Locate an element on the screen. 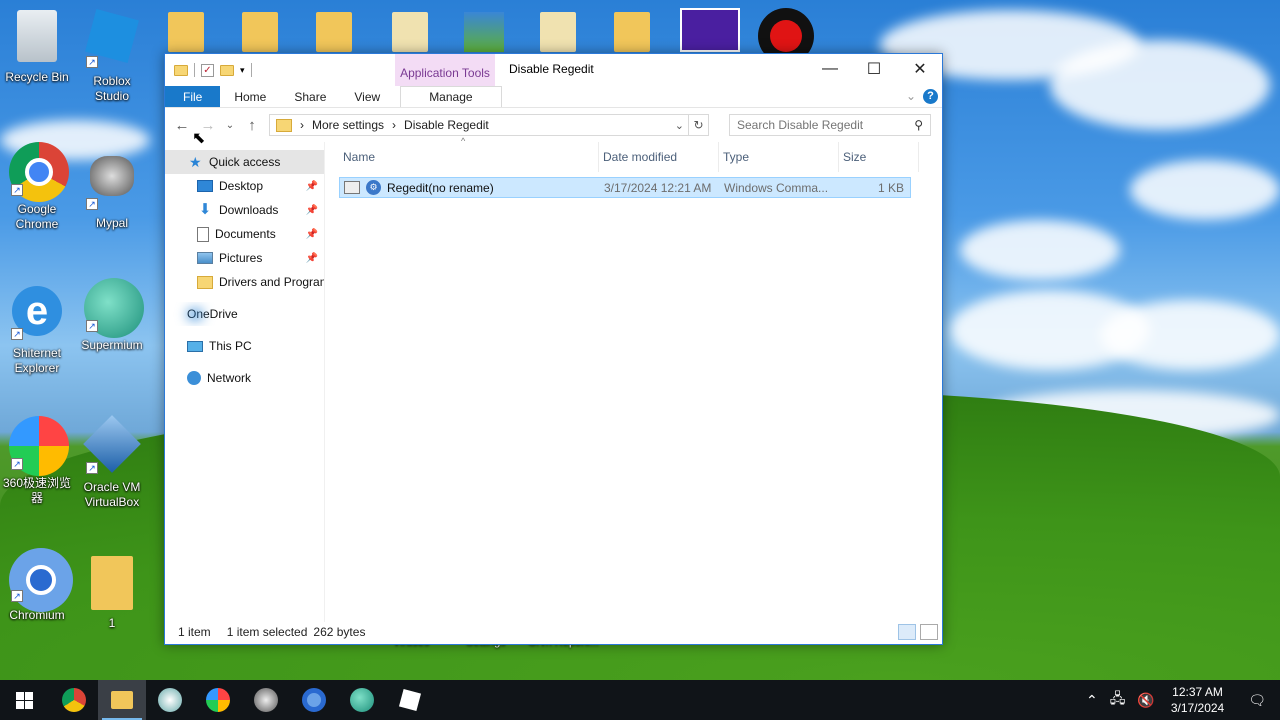 This screenshot has height=720, width=1280. clock: 12:37 AM 3/17/2024 is located at coordinates (1197, 700).